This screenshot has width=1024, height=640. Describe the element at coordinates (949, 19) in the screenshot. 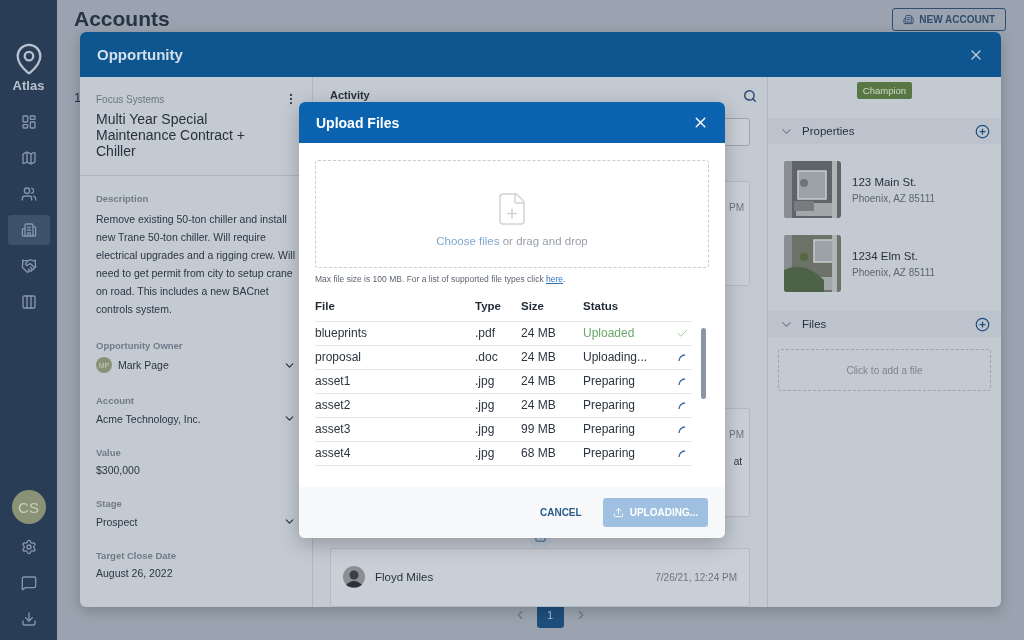

I see `new-account-button: NEW ACCOUNT` at that location.